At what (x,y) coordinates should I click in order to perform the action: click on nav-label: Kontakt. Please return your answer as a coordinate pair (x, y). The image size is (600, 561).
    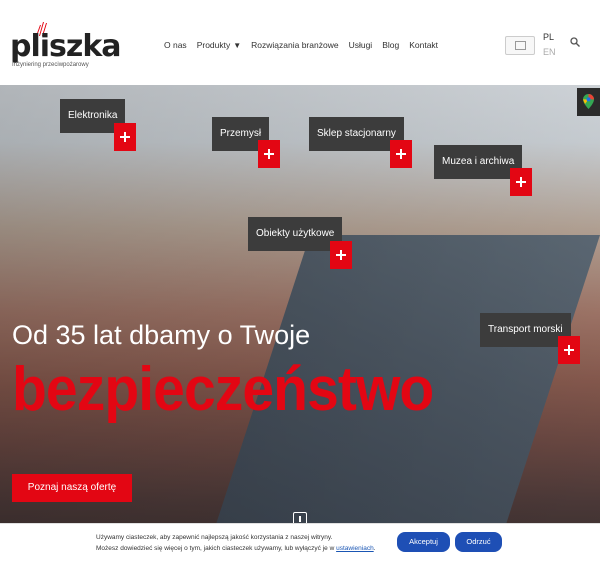
    Looking at the image, I should click on (424, 45).